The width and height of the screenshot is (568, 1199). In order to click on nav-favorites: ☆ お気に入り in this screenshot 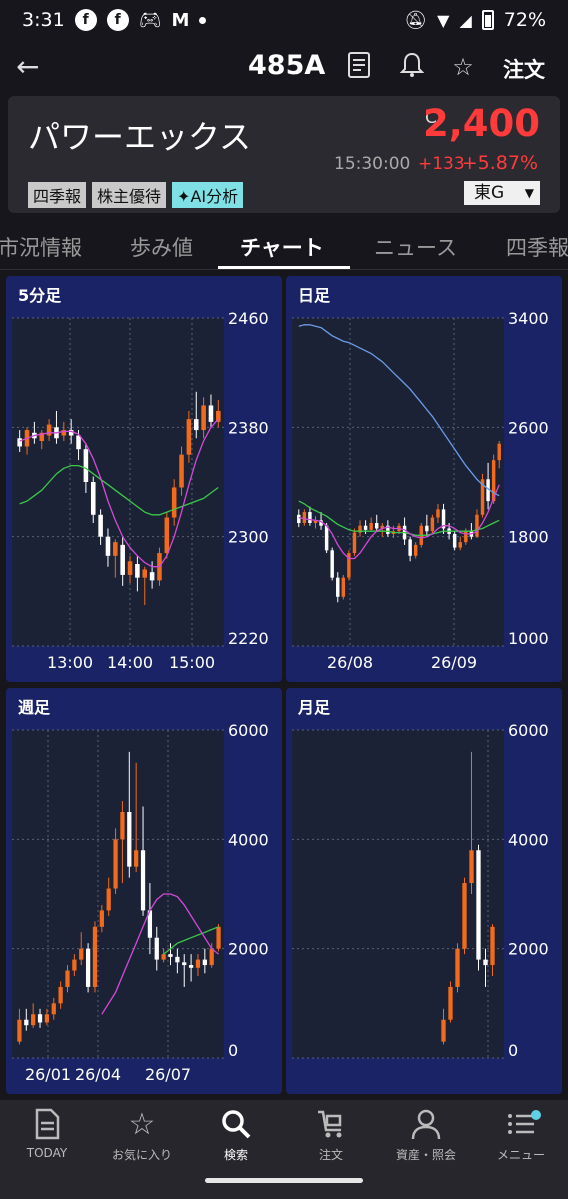, I will do `click(142, 1135)`.